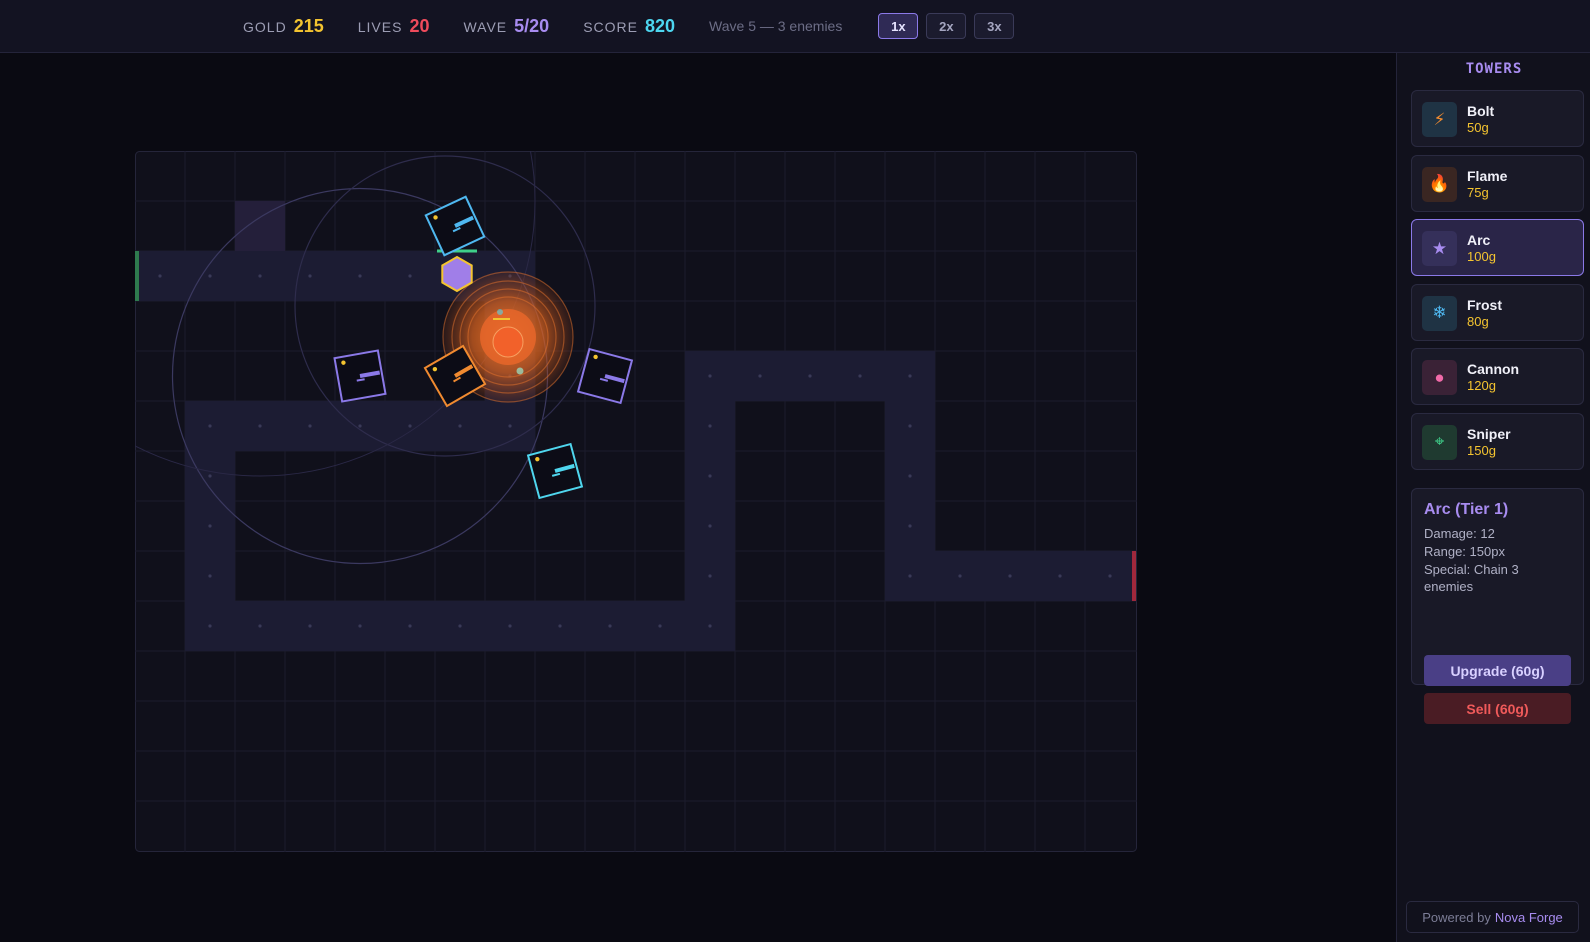 The height and width of the screenshot is (942, 1590). I want to click on credit-brand-link: Nova Forge, so click(1529, 917).